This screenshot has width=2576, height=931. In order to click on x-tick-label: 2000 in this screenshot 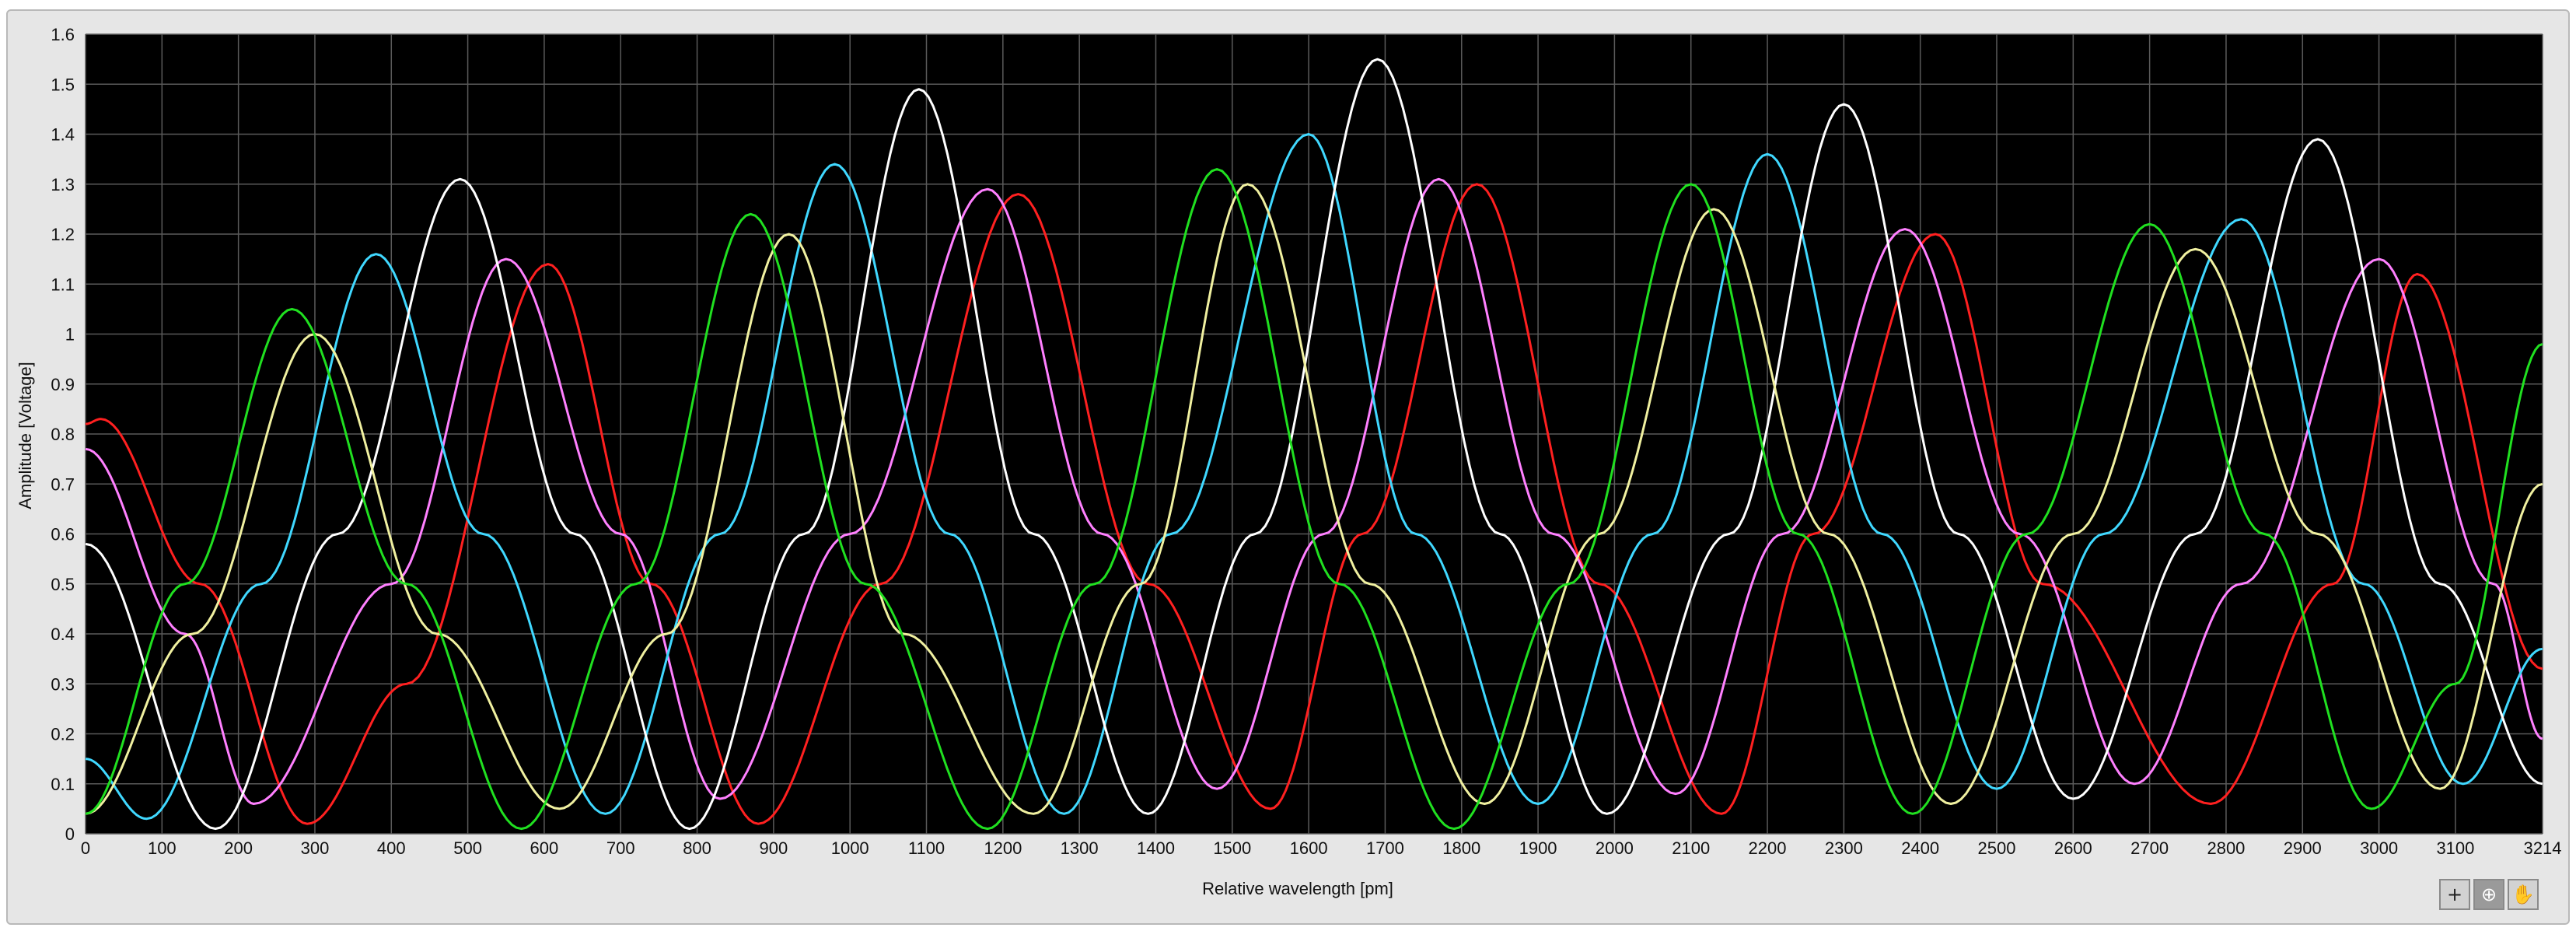, I will do `click(1615, 848)`.